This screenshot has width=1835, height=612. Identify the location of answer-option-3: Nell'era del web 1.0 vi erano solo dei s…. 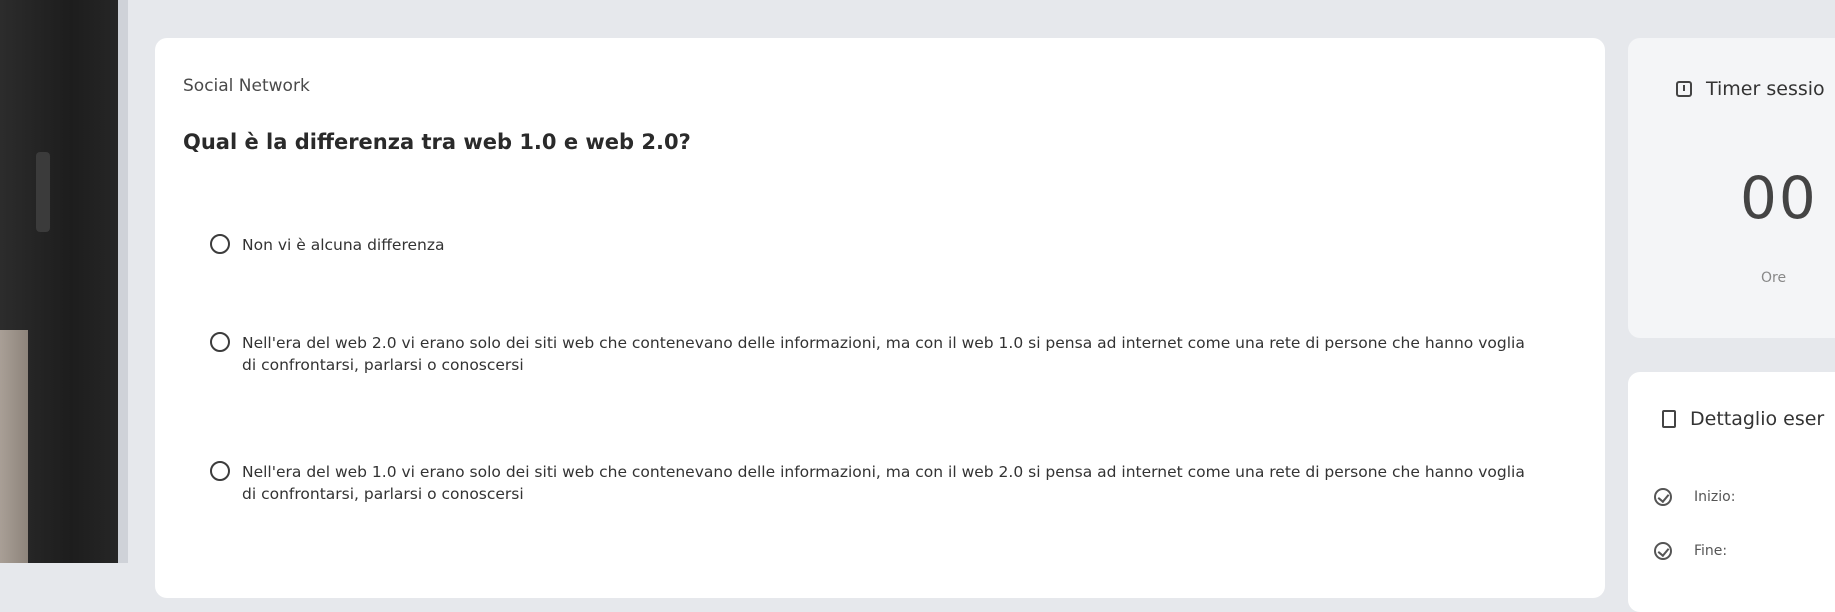
(870, 483).